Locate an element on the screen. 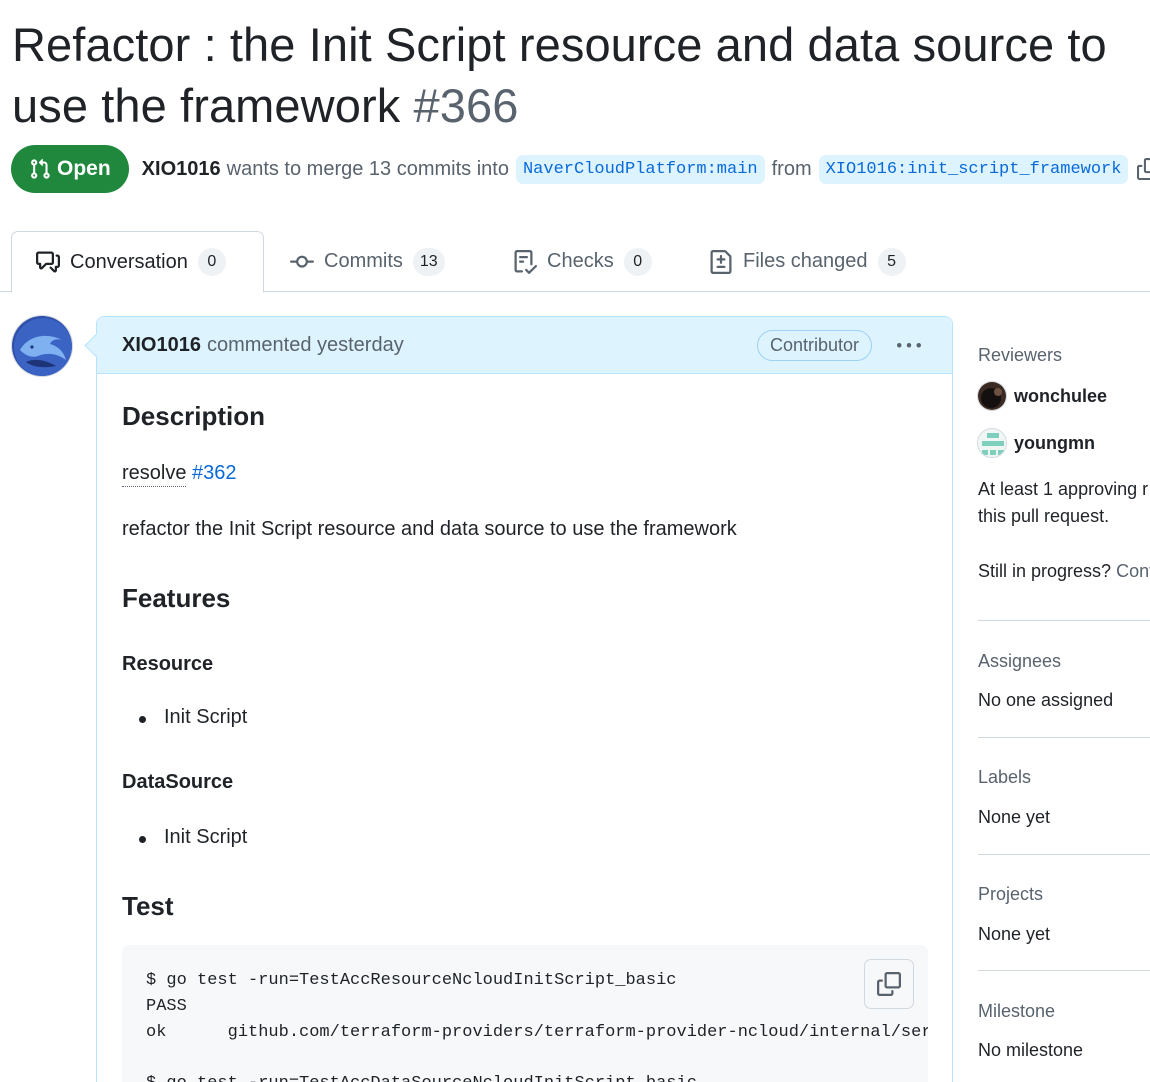  file-diff-icon is located at coordinates (721, 261).